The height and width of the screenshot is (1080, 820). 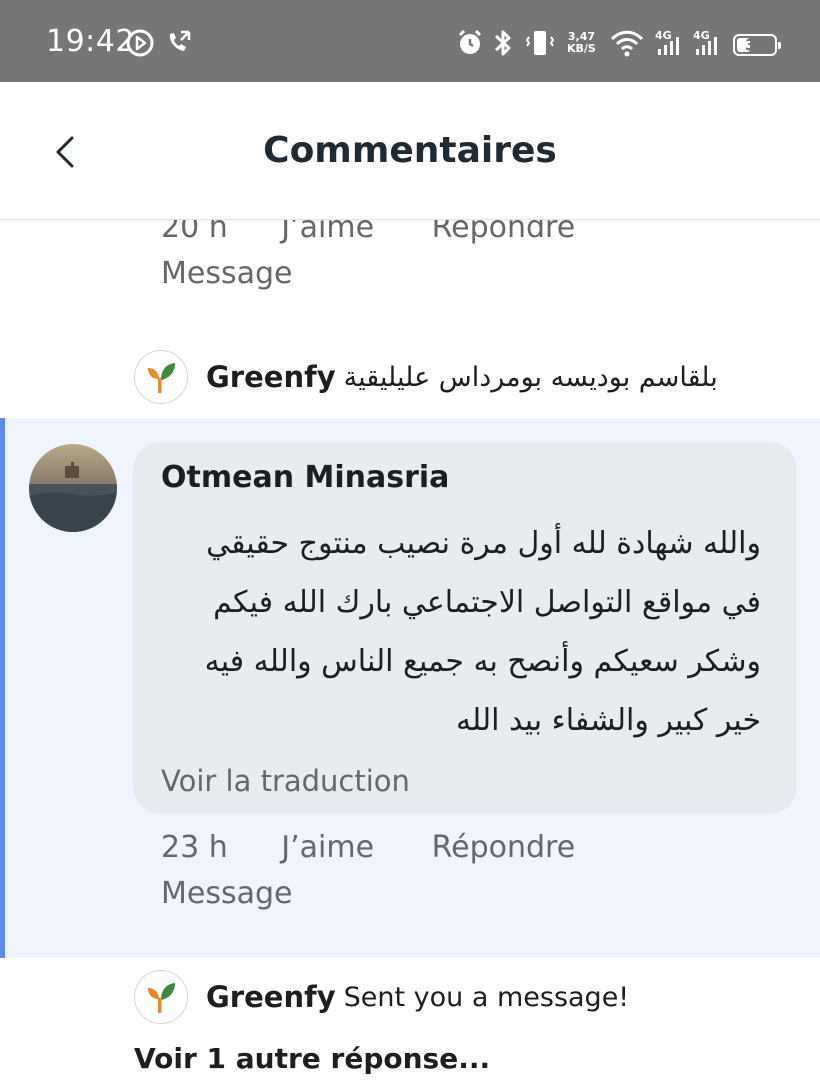 What do you see at coordinates (140, 43) in the screenshot?
I see `play-circle-icon` at bounding box center [140, 43].